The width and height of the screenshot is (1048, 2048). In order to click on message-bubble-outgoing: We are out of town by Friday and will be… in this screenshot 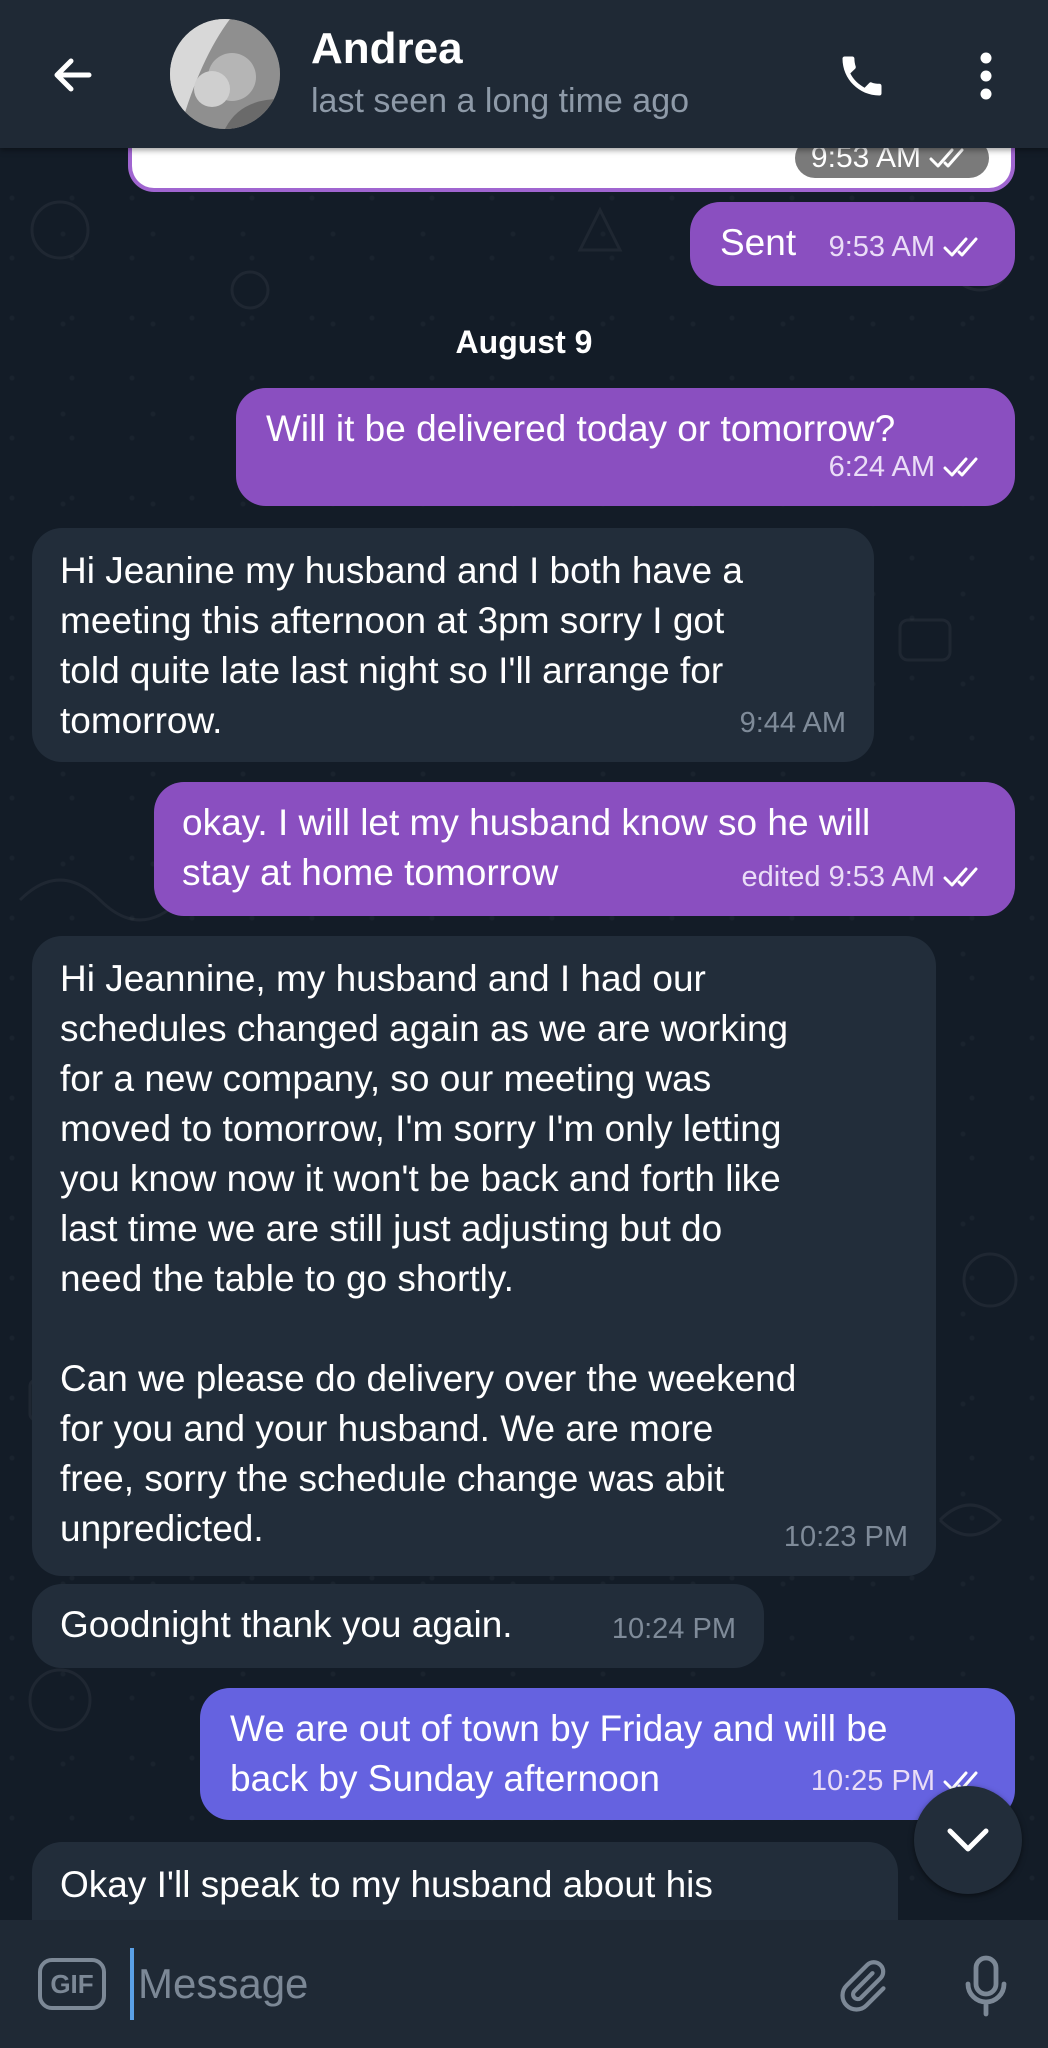, I will do `click(607, 1754)`.